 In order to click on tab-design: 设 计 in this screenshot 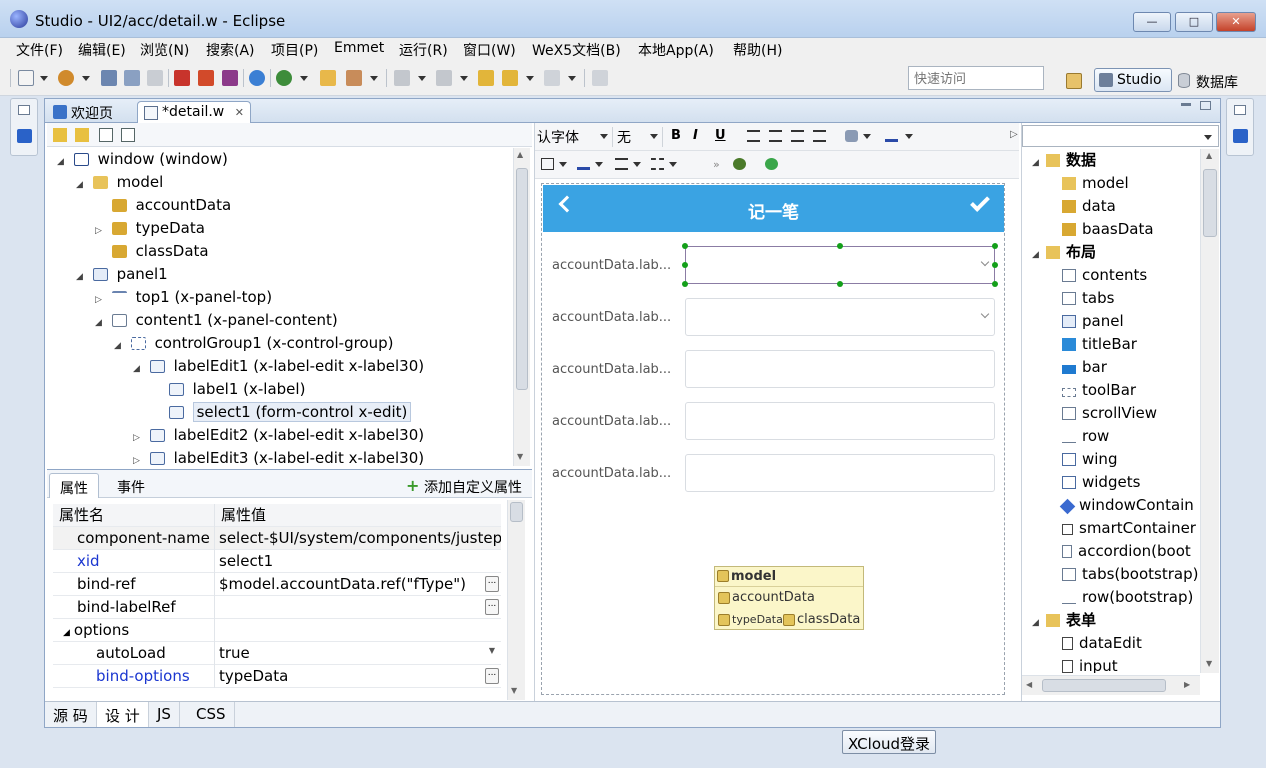, I will do `click(123, 714)`.